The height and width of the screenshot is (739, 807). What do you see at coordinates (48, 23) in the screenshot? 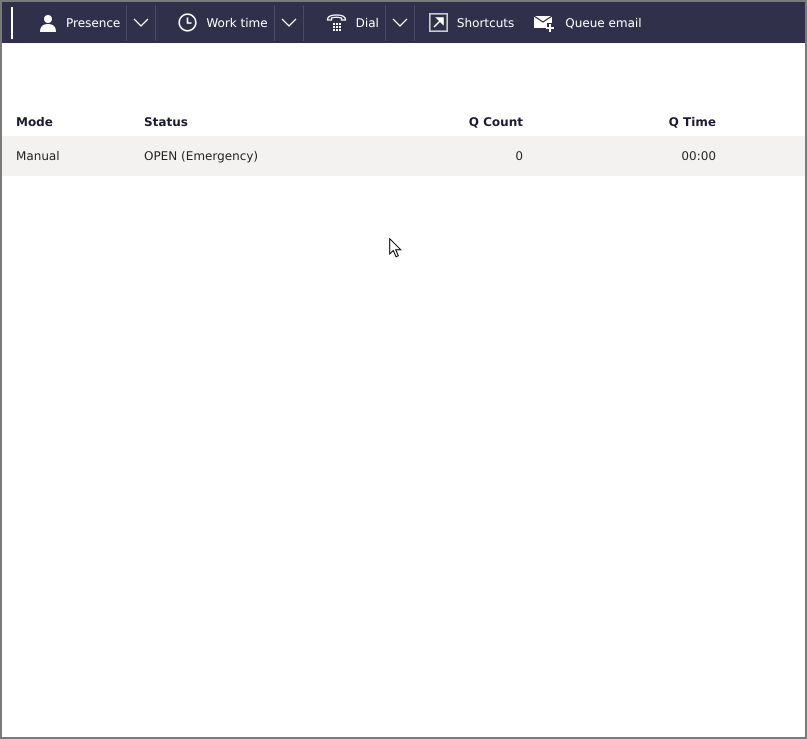
I see `person-icon` at bounding box center [48, 23].